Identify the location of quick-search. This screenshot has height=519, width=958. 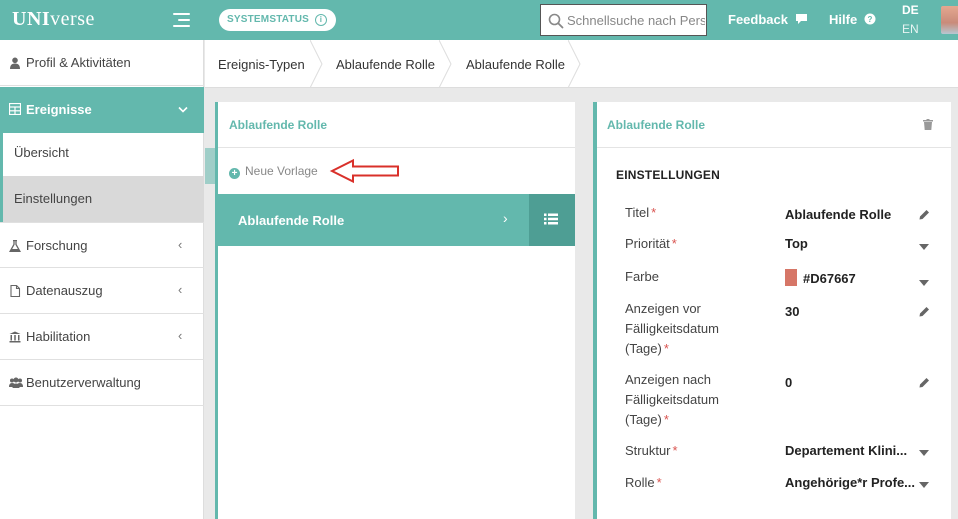
(623, 20).